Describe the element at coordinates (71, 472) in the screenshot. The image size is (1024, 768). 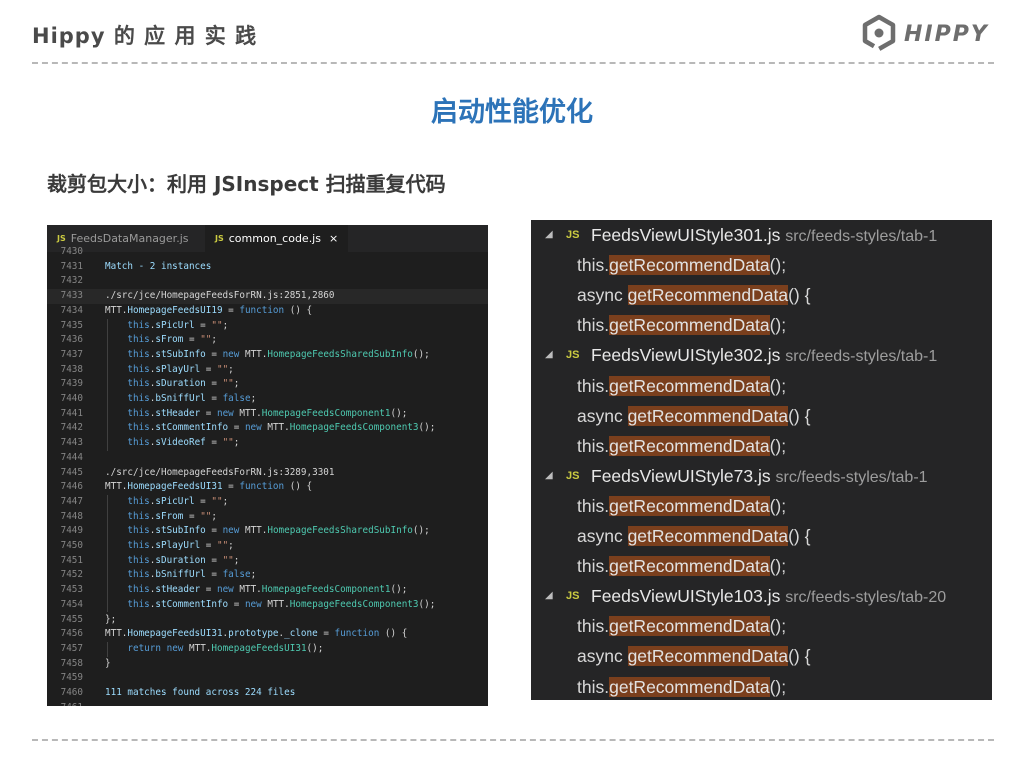
I see `line-number: 7445` at that location.